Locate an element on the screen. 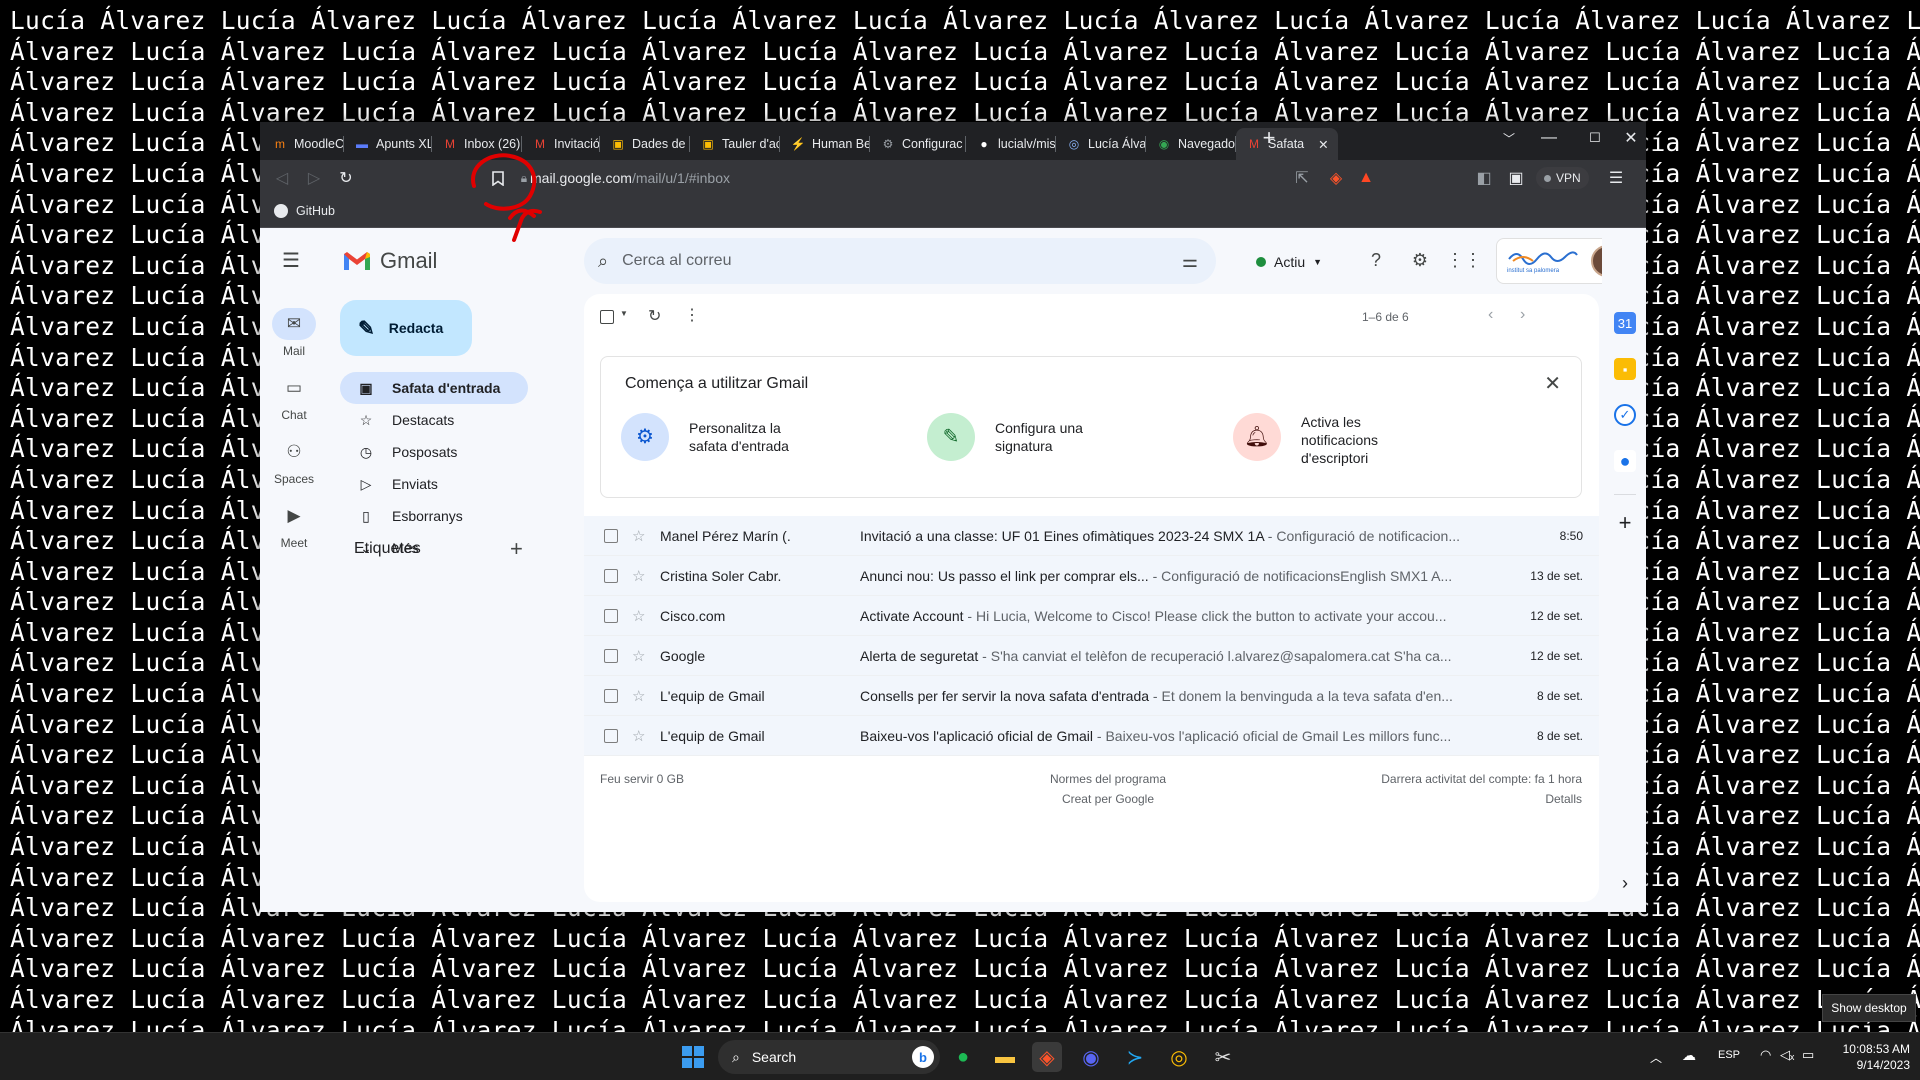 The height and width of the screenshot is (1080, 1920). wallet-icon: ▣ is located at coordinates (1516, 178).